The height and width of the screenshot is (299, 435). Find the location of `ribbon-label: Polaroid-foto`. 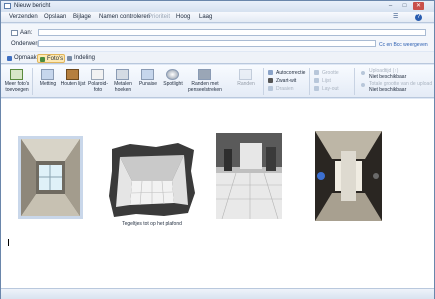

ribbon-label: Polaroid-foto is located at coordinates (97, 87).